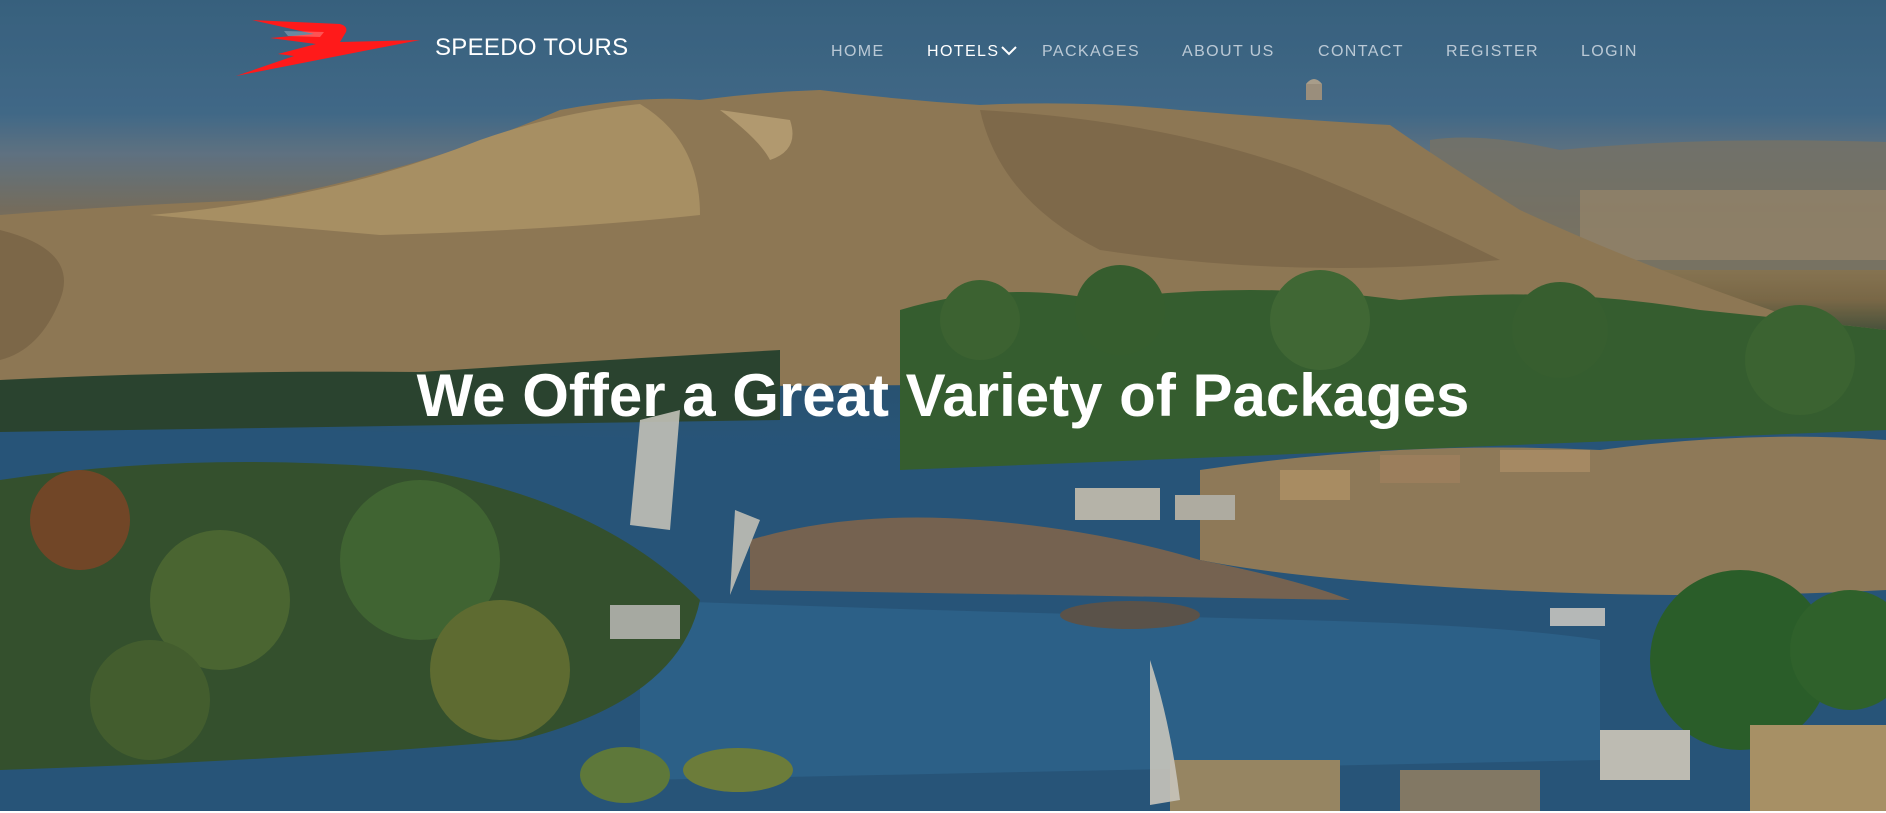  Describe the element at coordinates (1492, 52) in the screenshot. I see `nav-register-link: REGISTER` at that location.